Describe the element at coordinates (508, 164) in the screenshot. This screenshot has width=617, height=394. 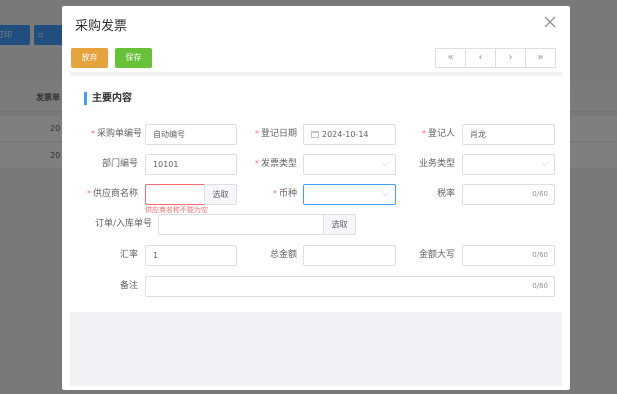
I see `biz-type-select: ⌵` at that location.